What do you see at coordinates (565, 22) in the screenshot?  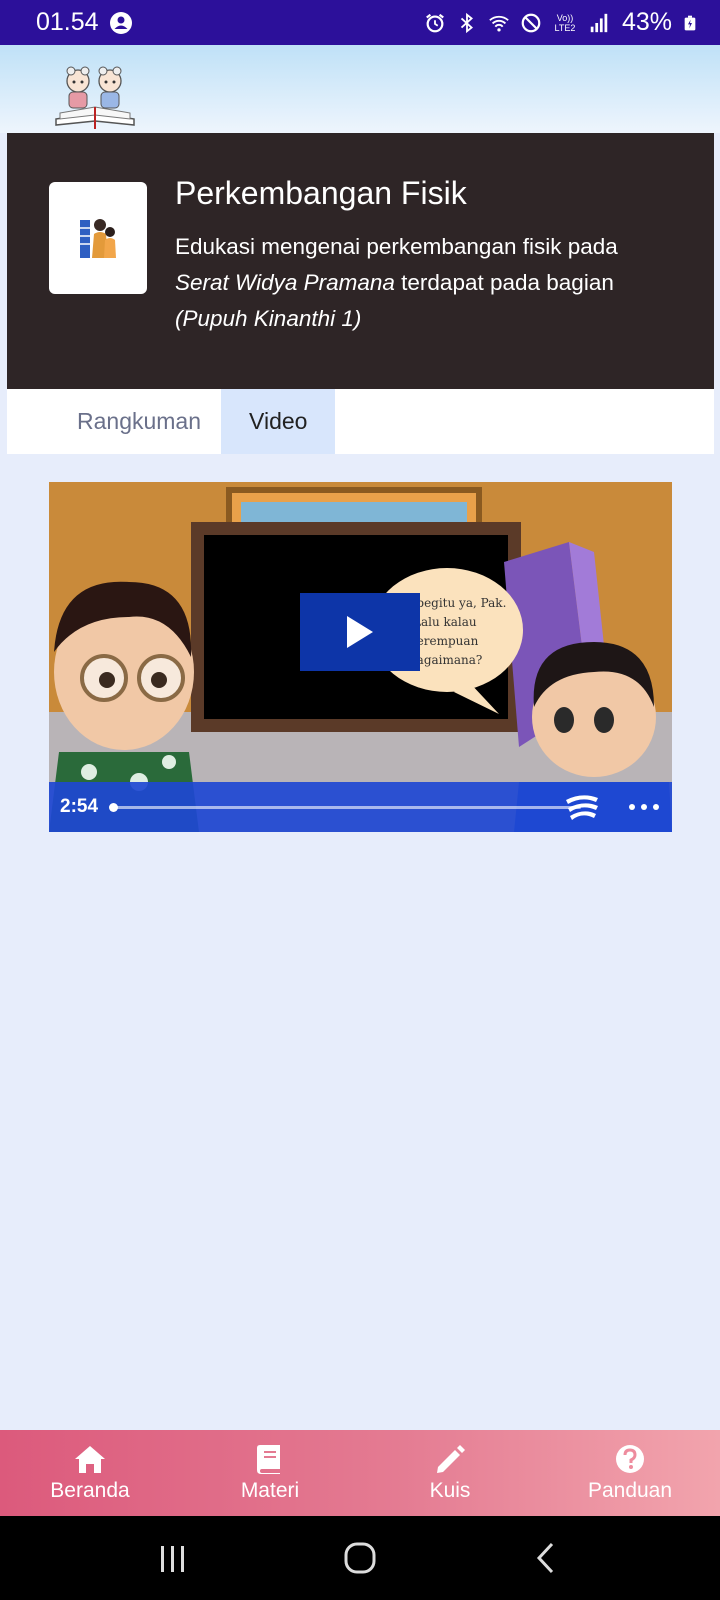 I see `network-label: Vo)) LTE2` at bounding box center [565, 22].